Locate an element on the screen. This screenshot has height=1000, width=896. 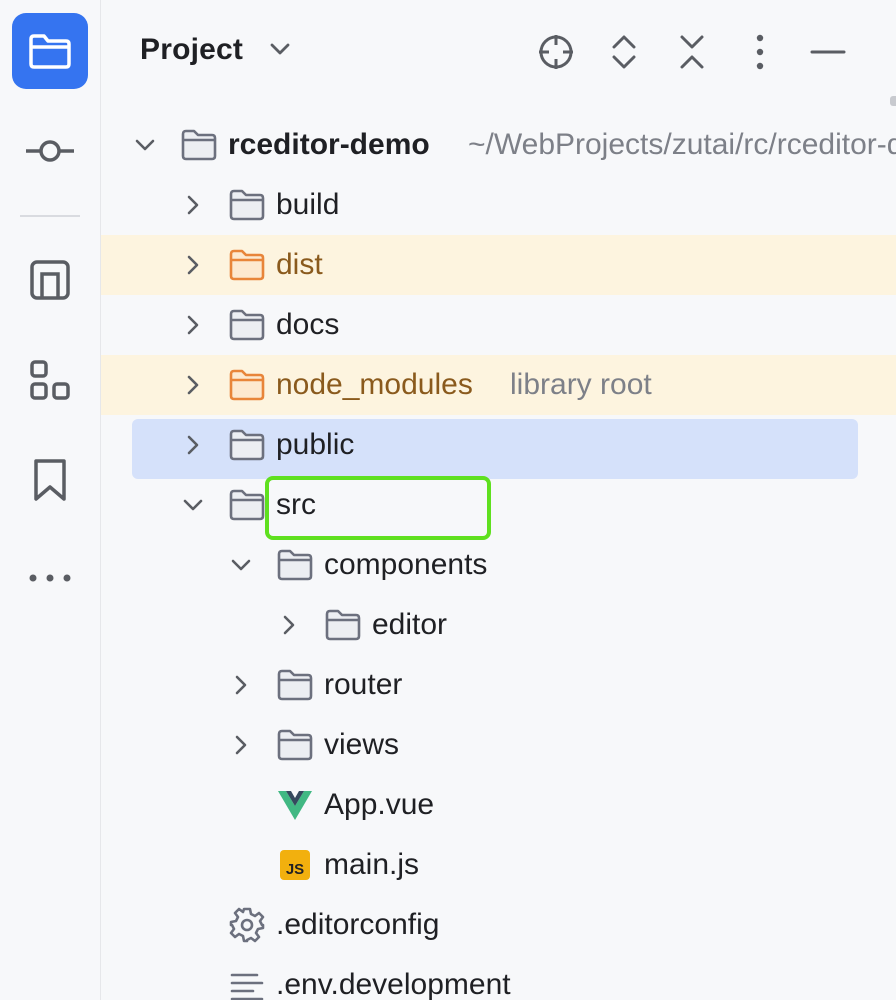
tree-item-label: main.js is located at coordinates (372, 864).